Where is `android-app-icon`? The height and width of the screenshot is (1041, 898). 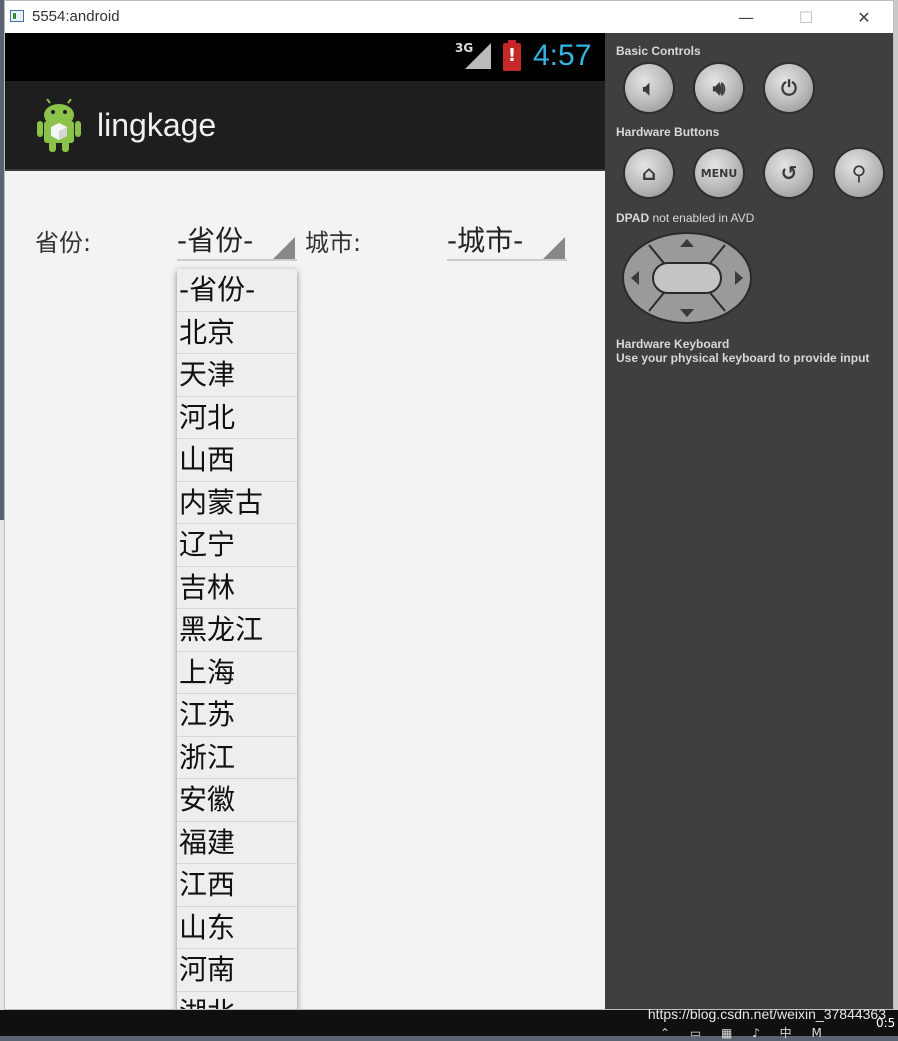 android-app-icon is located at coordinates (59, 126).